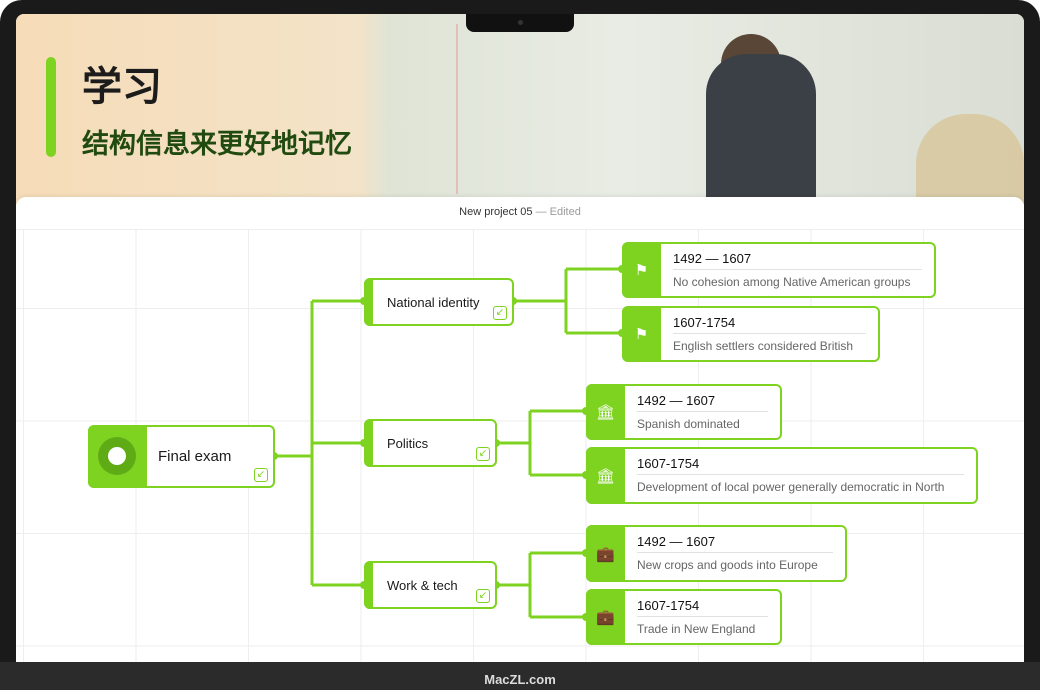  Describe the element at coordinates (688, 424) in the screenshot. I see `leaf-text: Spanish dominated` at that location.